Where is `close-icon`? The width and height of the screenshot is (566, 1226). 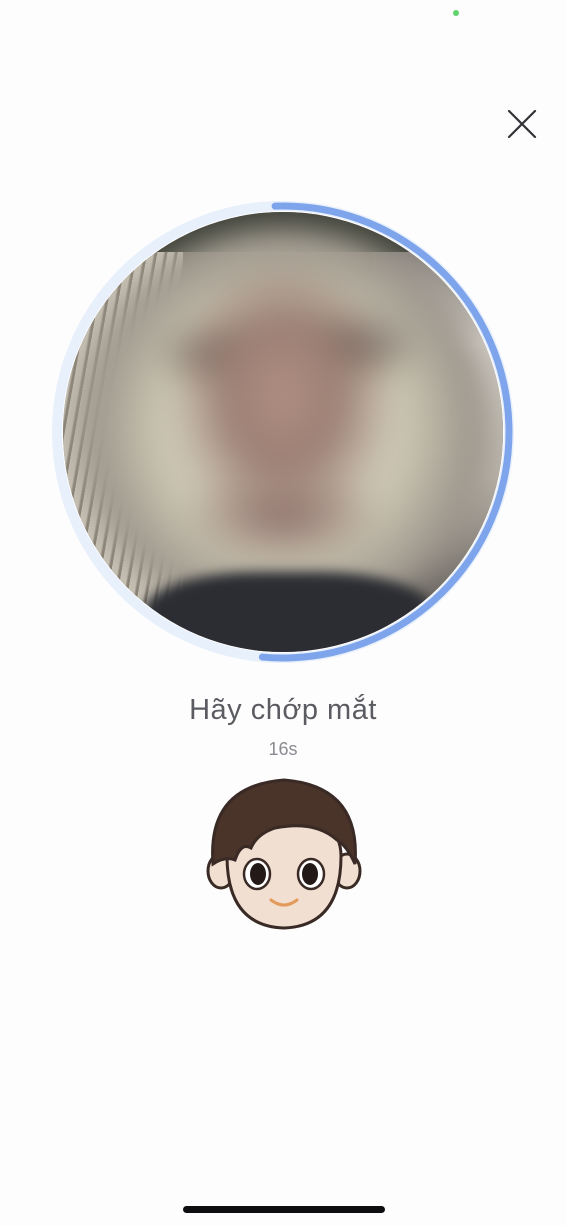
close-icon is located at coordinates (522, 124).